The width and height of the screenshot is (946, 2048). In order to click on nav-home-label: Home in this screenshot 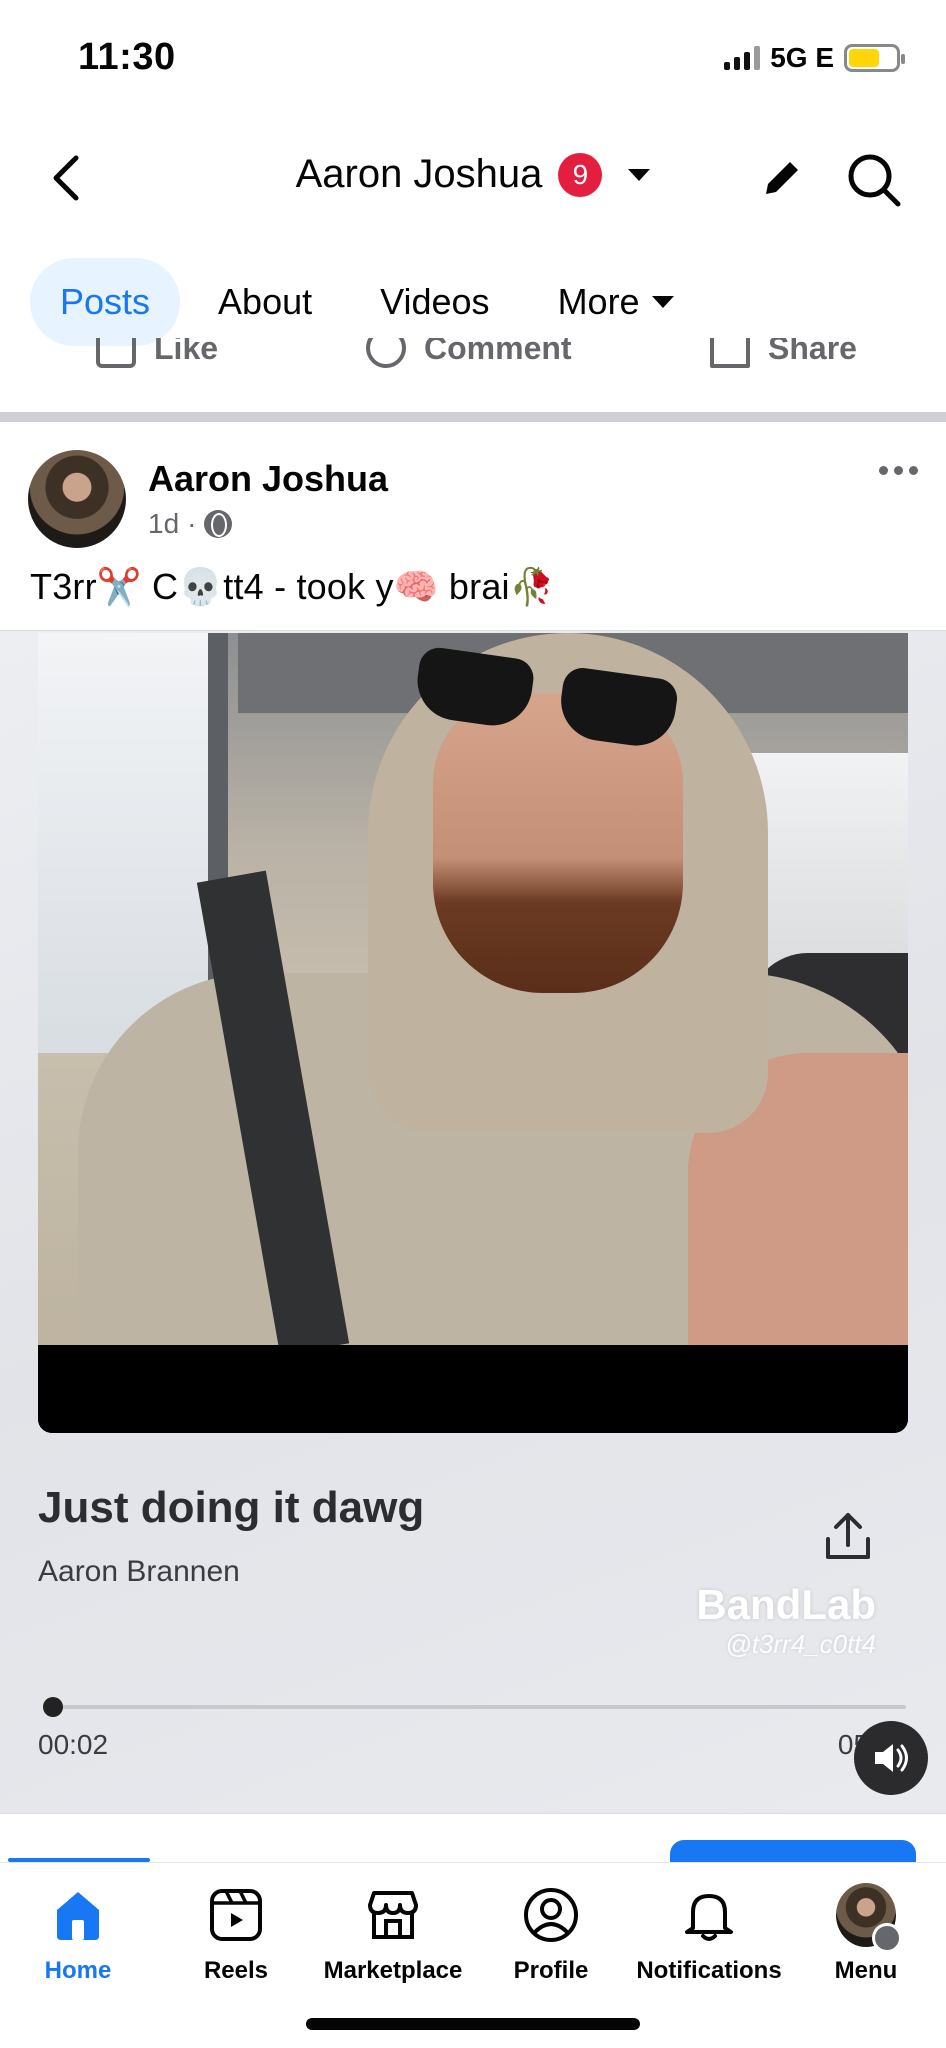, I will do `click(78, 1970)`.